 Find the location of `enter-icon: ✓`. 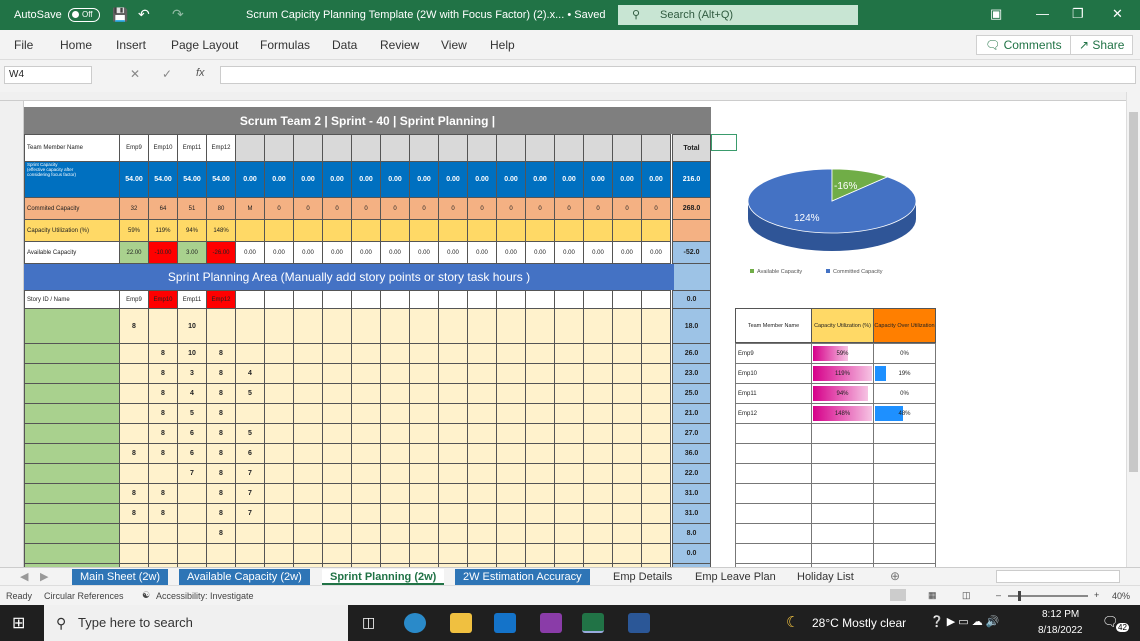

enter-icon: ✓ is located at coordinates (167, 74).